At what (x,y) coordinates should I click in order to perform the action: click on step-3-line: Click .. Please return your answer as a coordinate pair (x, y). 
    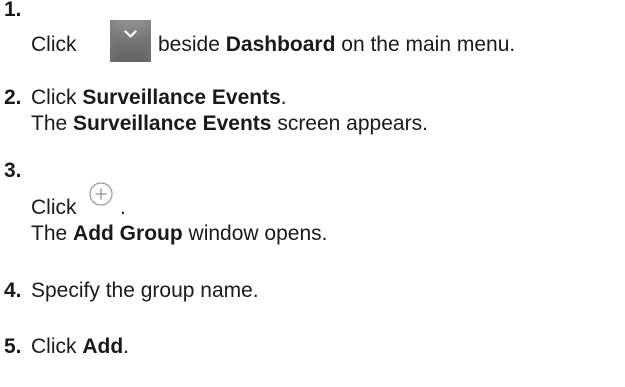
    Looking at the image, I should click on (312, 201).